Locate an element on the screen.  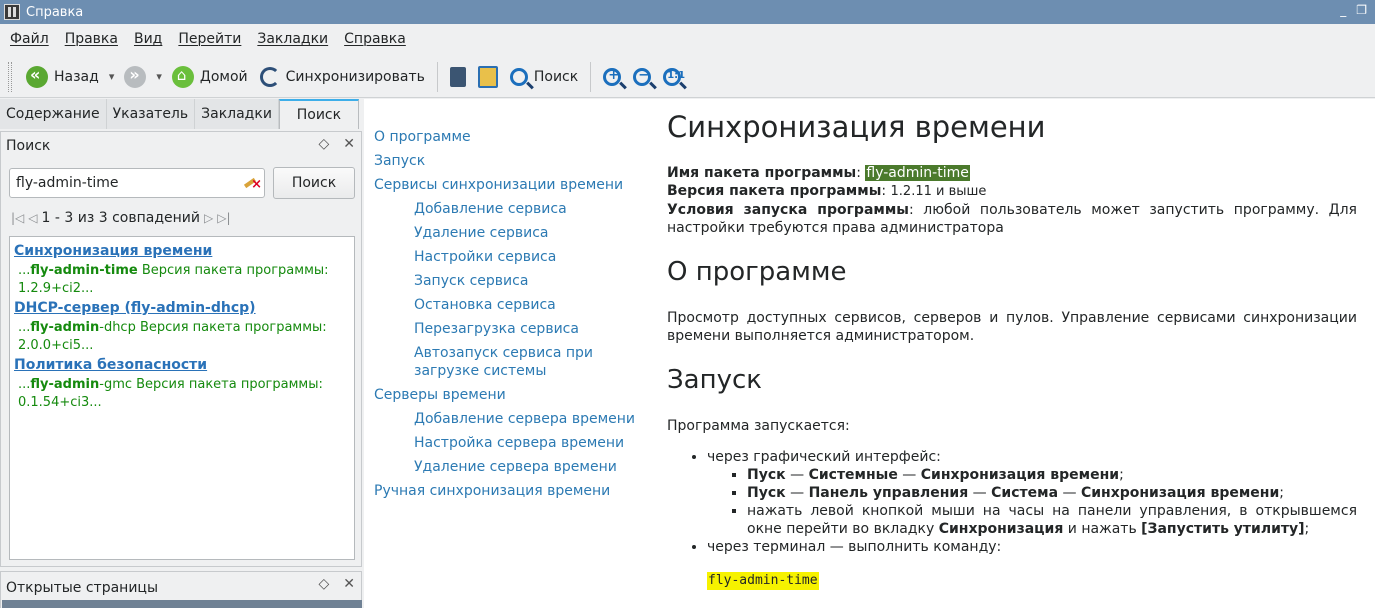
home-button: Домой is located at coordinates (210, 77).